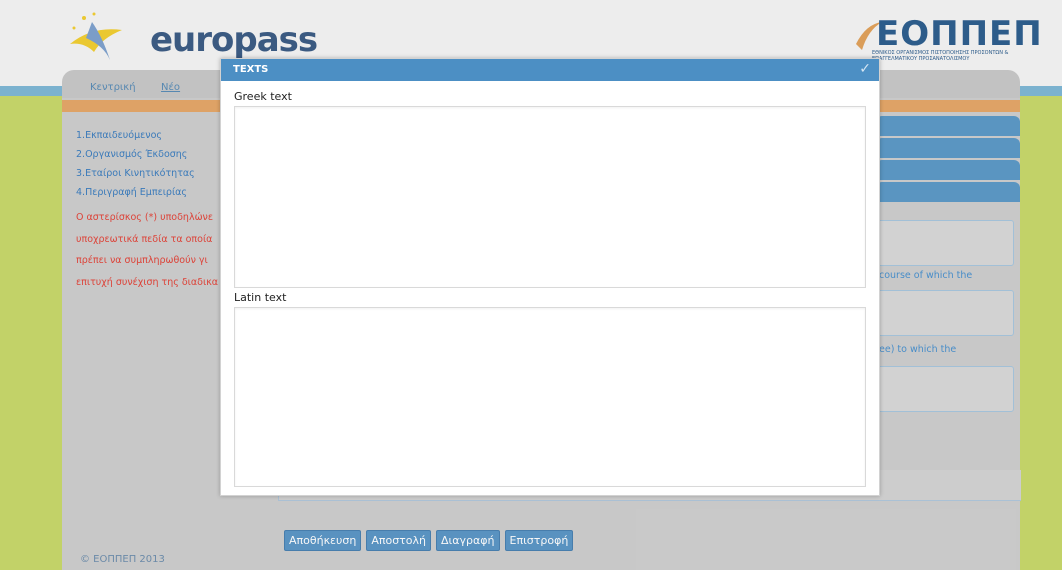 The image size is (1062, 570). Describe the element at coordinates (865, 69) in the screenshot. I see `checkmark-close-icon: ✓` at that location.